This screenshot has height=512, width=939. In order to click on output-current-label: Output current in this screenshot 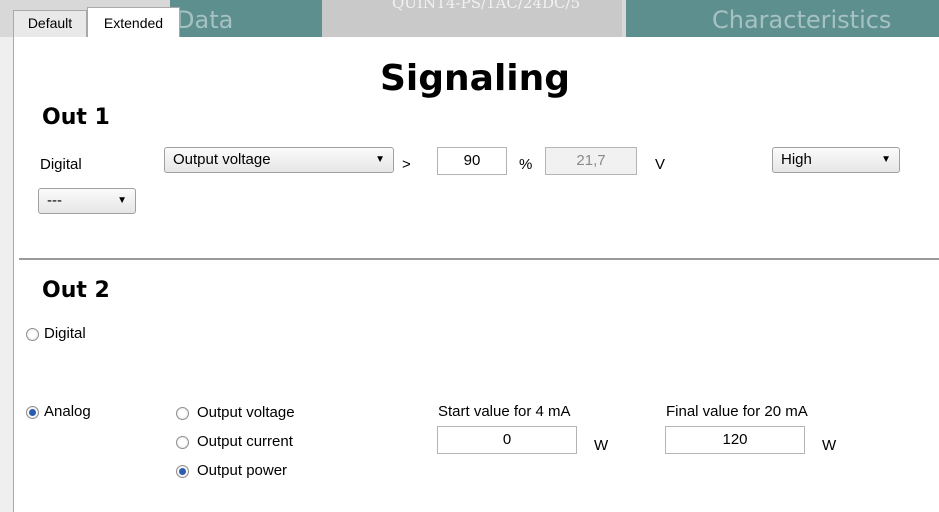, I will do `click(245, 441)`.